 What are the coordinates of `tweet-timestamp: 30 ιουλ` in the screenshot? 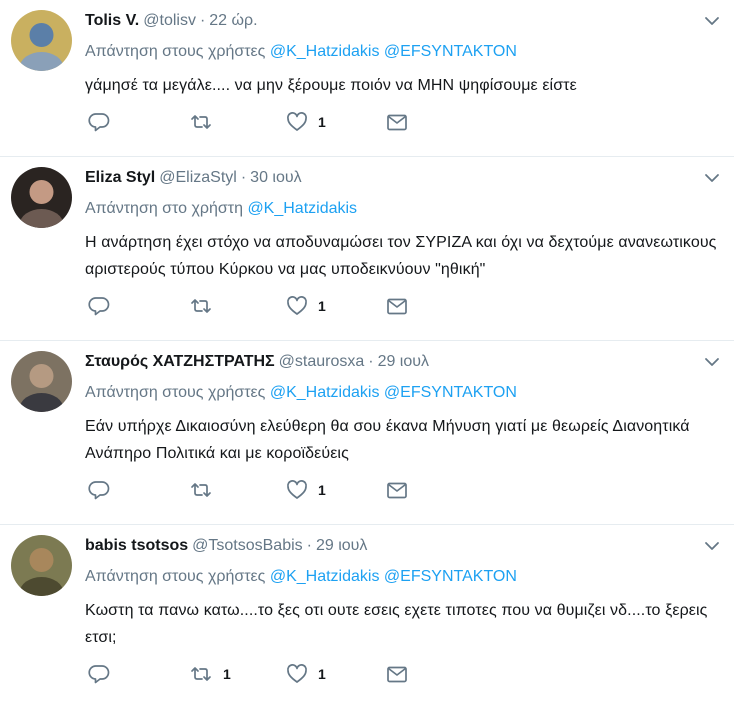 It's located at (275, 177).